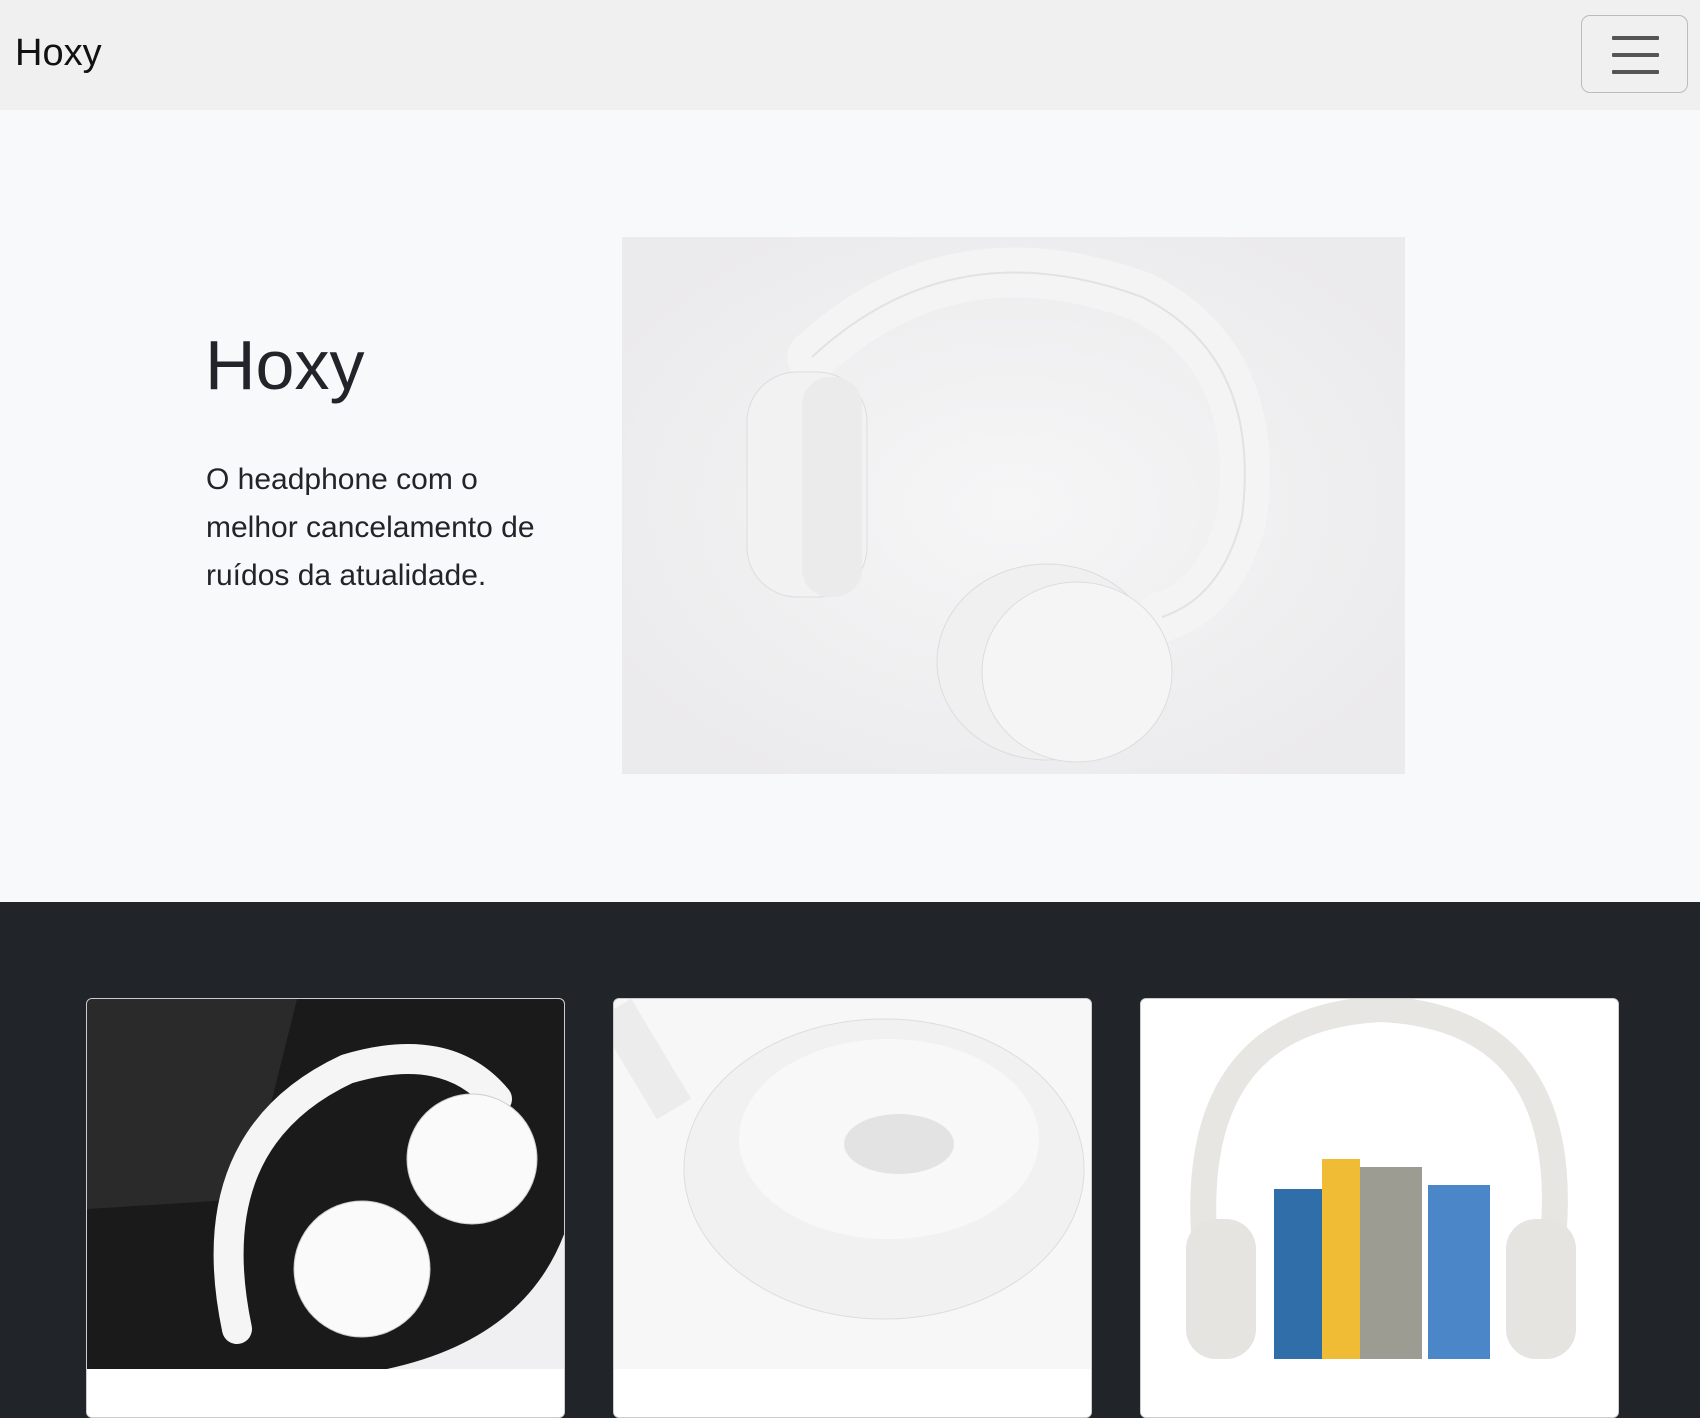  Describe the element at coordinates (1635, 38) in the screenshot. I see `hamburger-menu-icon` at that location.